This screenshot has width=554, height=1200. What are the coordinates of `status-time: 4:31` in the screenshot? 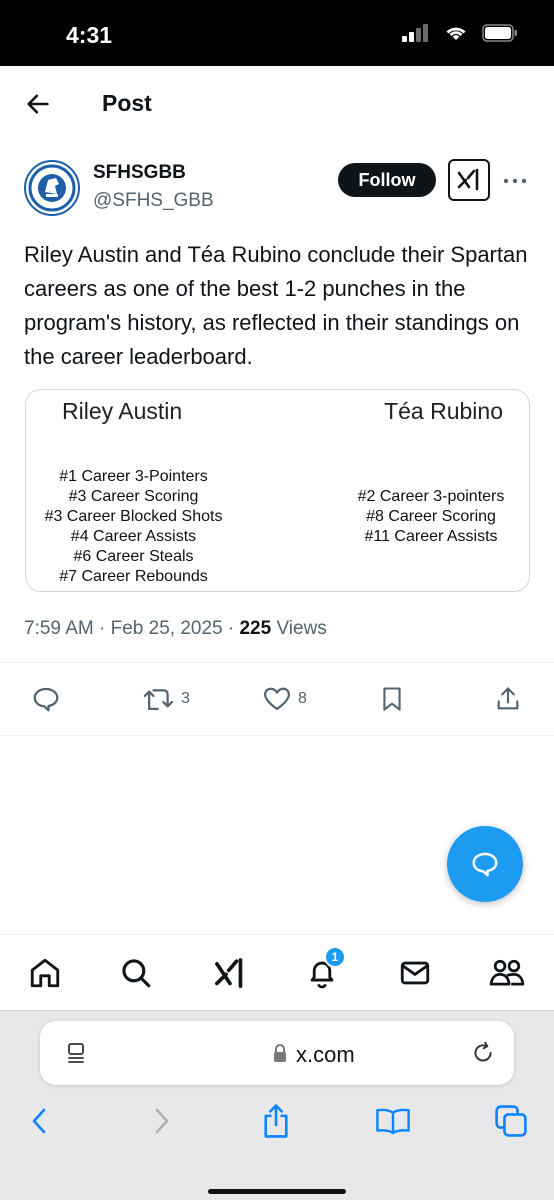 It's located at (89, 35).